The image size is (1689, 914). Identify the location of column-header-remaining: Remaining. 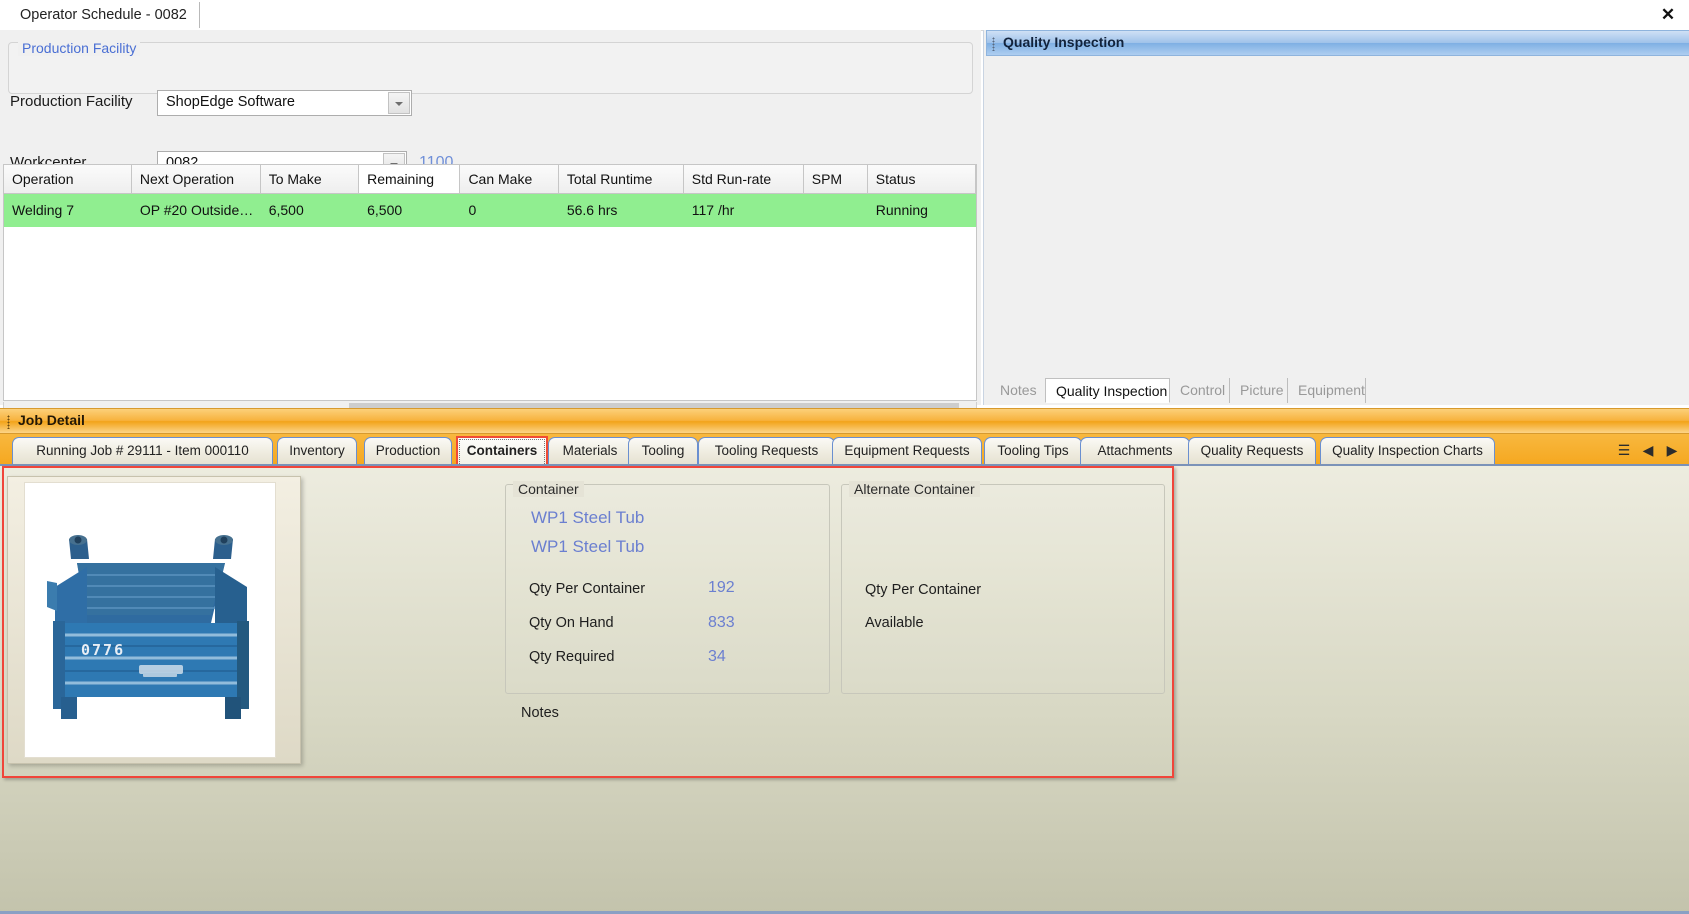
(410, 179).